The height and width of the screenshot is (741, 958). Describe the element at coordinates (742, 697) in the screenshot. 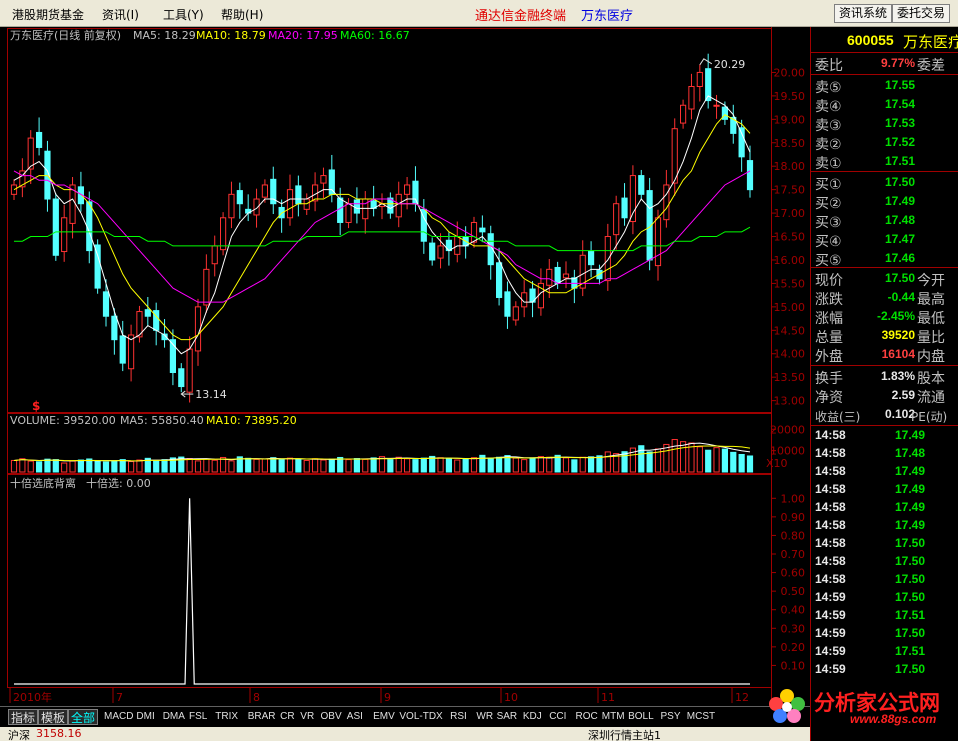

I see `x-tick-label: 12` at that location.